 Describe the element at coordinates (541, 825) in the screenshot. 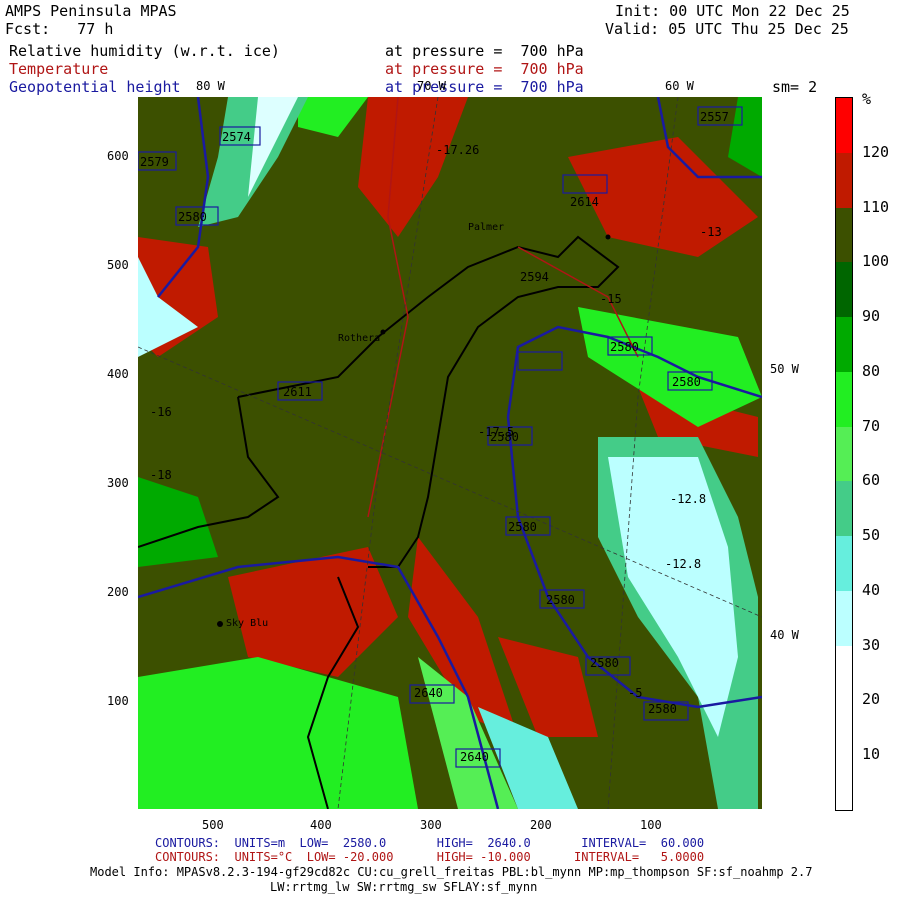

I see `x-tick: 200` at that location.